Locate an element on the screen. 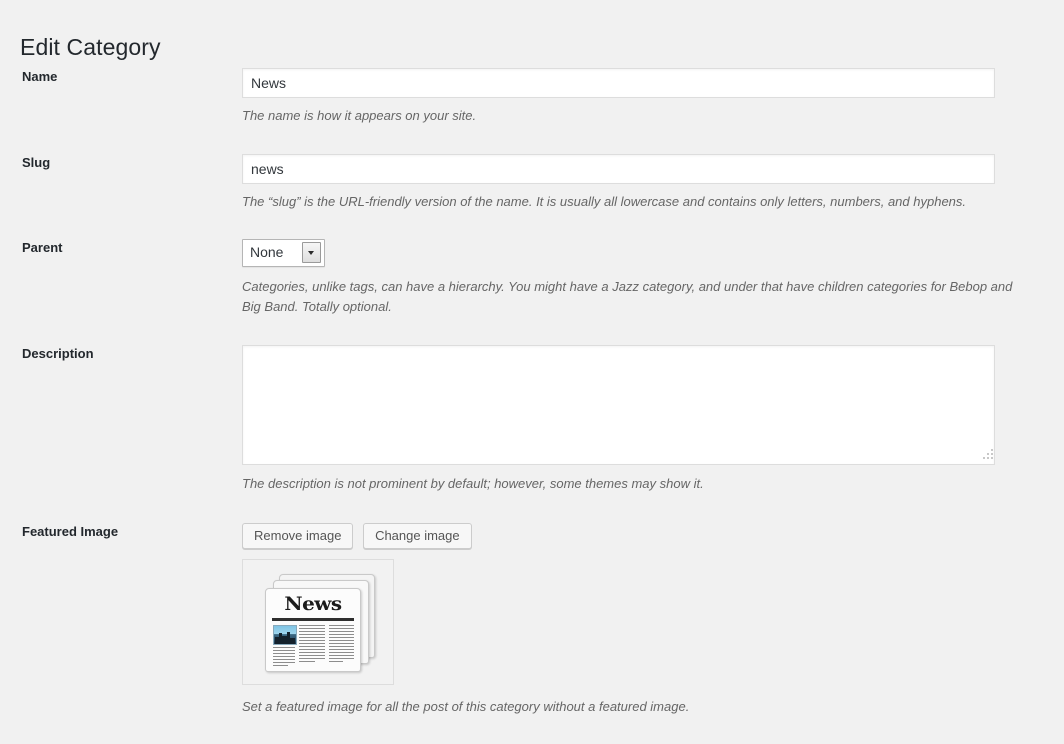 This screenshot has height=744, width=1064. remove-image-button: Remove image is located at coordinates (298, 536).